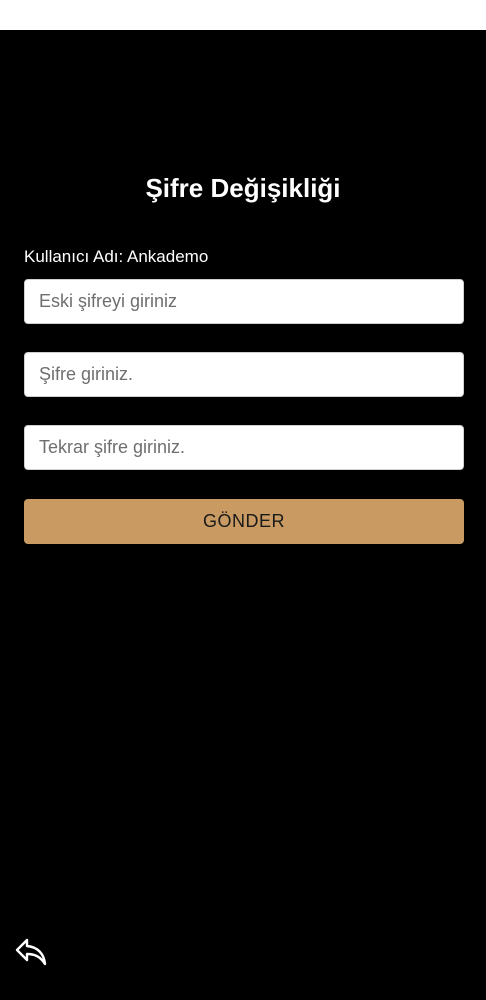 This screenshot has width=486, height=1000. I want to click on status-bar, so click(243, 15).